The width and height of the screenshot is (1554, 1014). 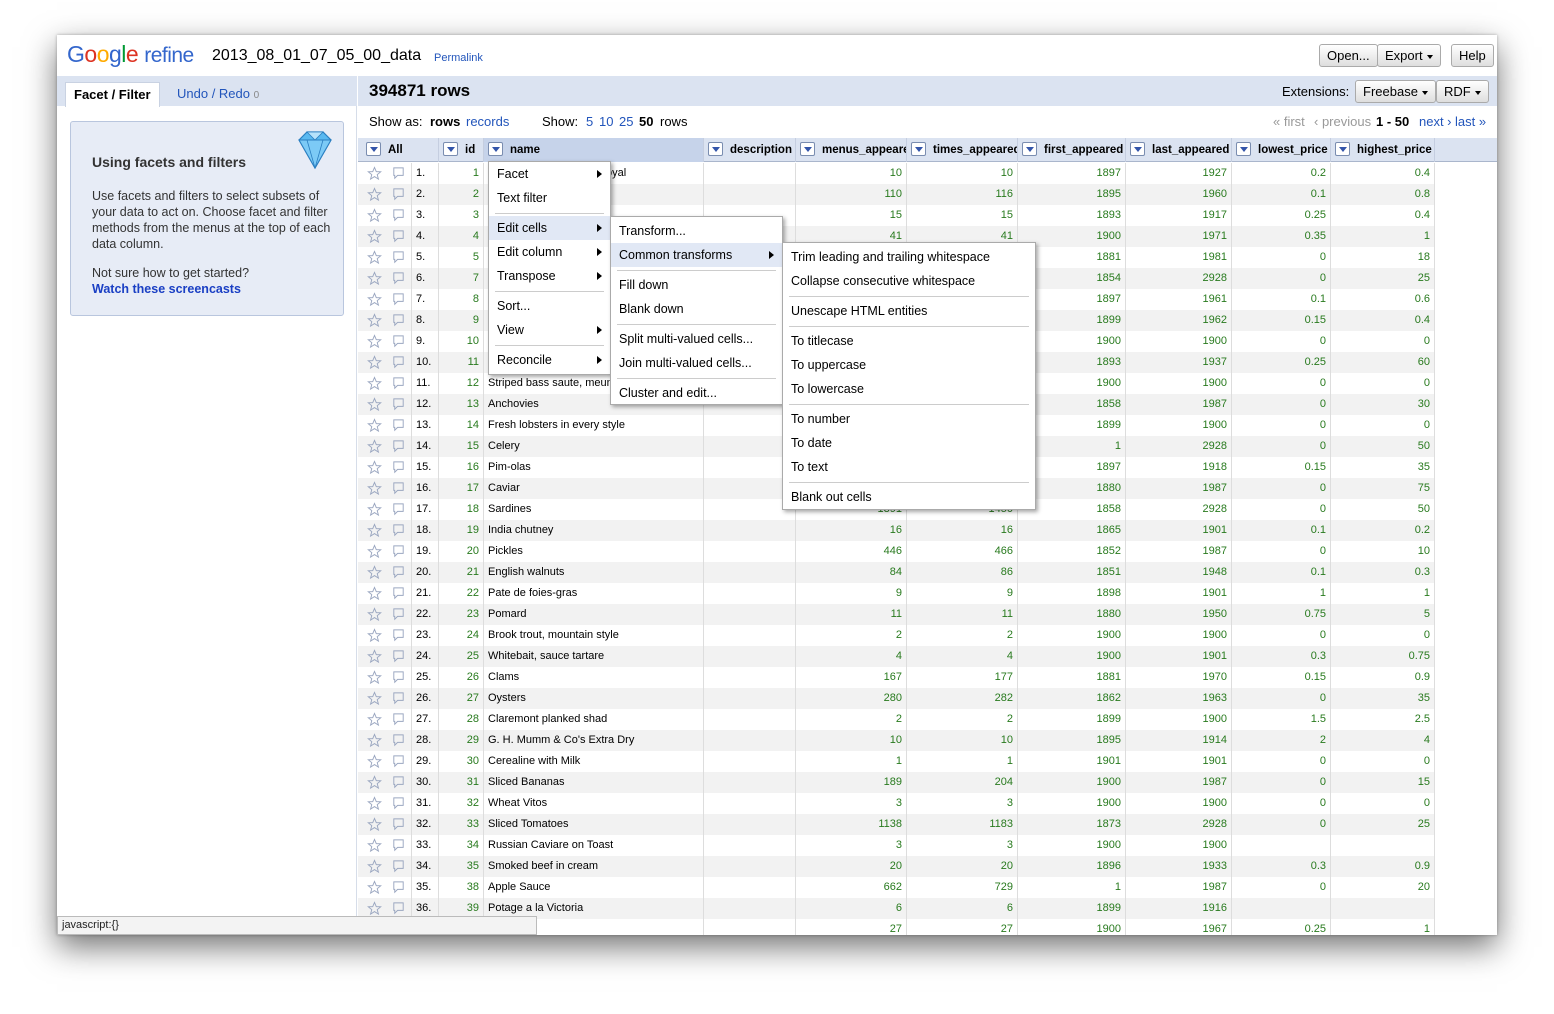 What do you see at coordinates (1179, 677) in the screenshot?
I see `cell-last: 1970` at bounding box center [1179, 677].